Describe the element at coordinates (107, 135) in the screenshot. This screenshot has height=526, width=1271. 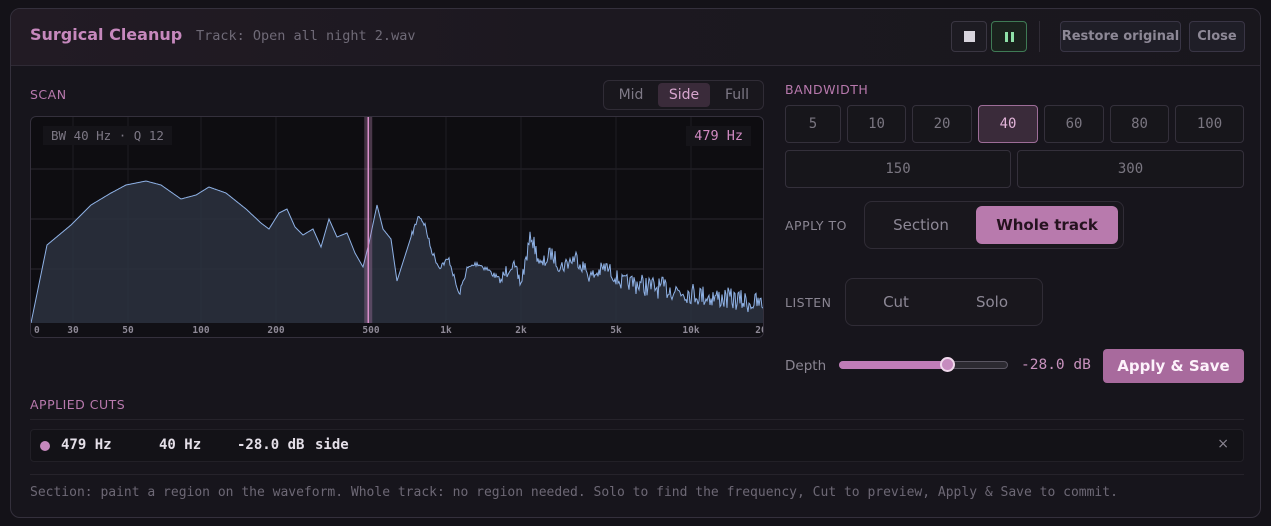
I see `bandwidth-q-badge: BW 40 Hz · Q 12` at that location.